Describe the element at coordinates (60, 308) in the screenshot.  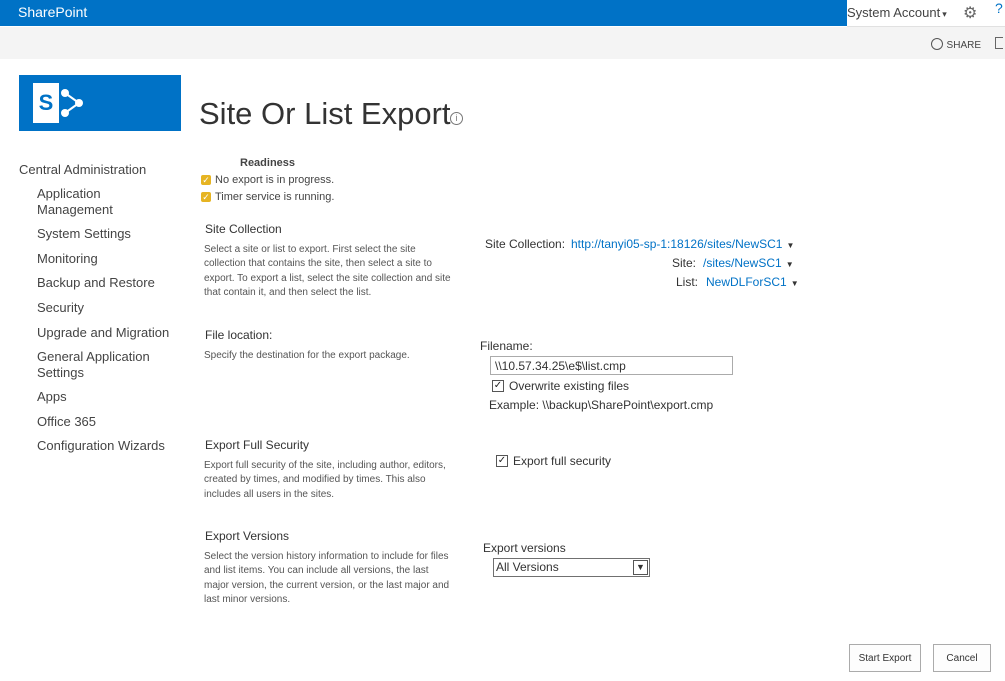
I see `nav-item-security: Security` at that location.